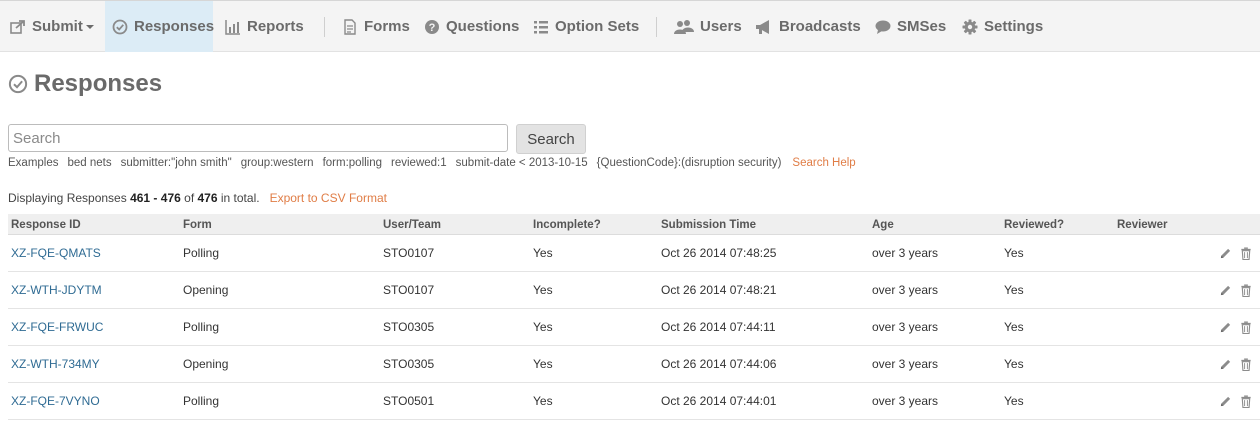  I want to click on search-button: Search, so click(551, 139).